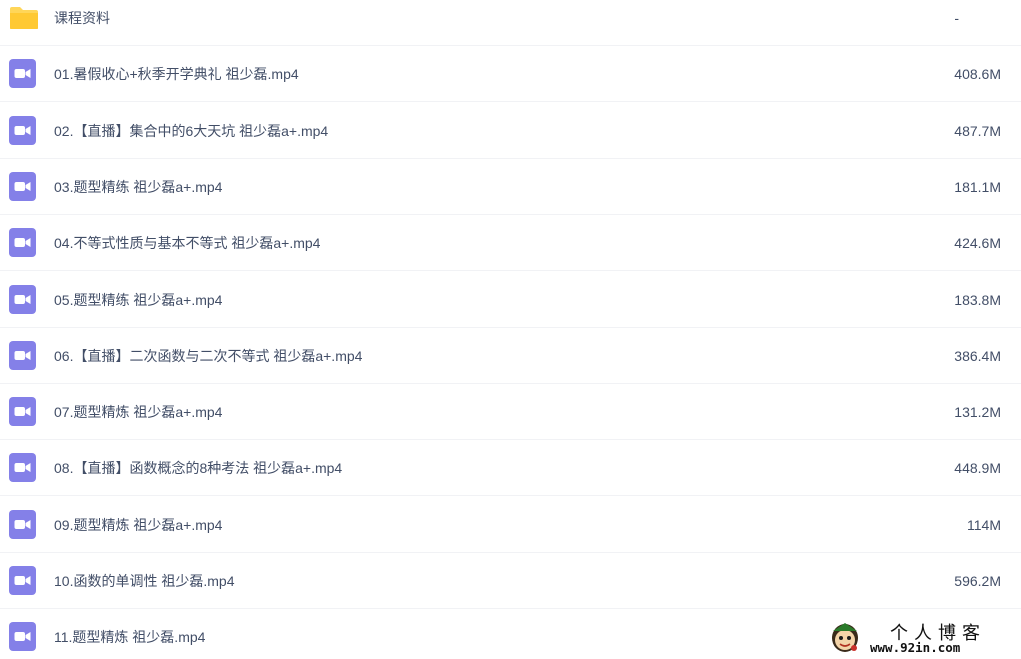 Image resolution: width=1021 pixels, height=659 pixels. Describe the element at coordinates (984, 524) in the screenshot. I see `file-size: 114M` at that location.